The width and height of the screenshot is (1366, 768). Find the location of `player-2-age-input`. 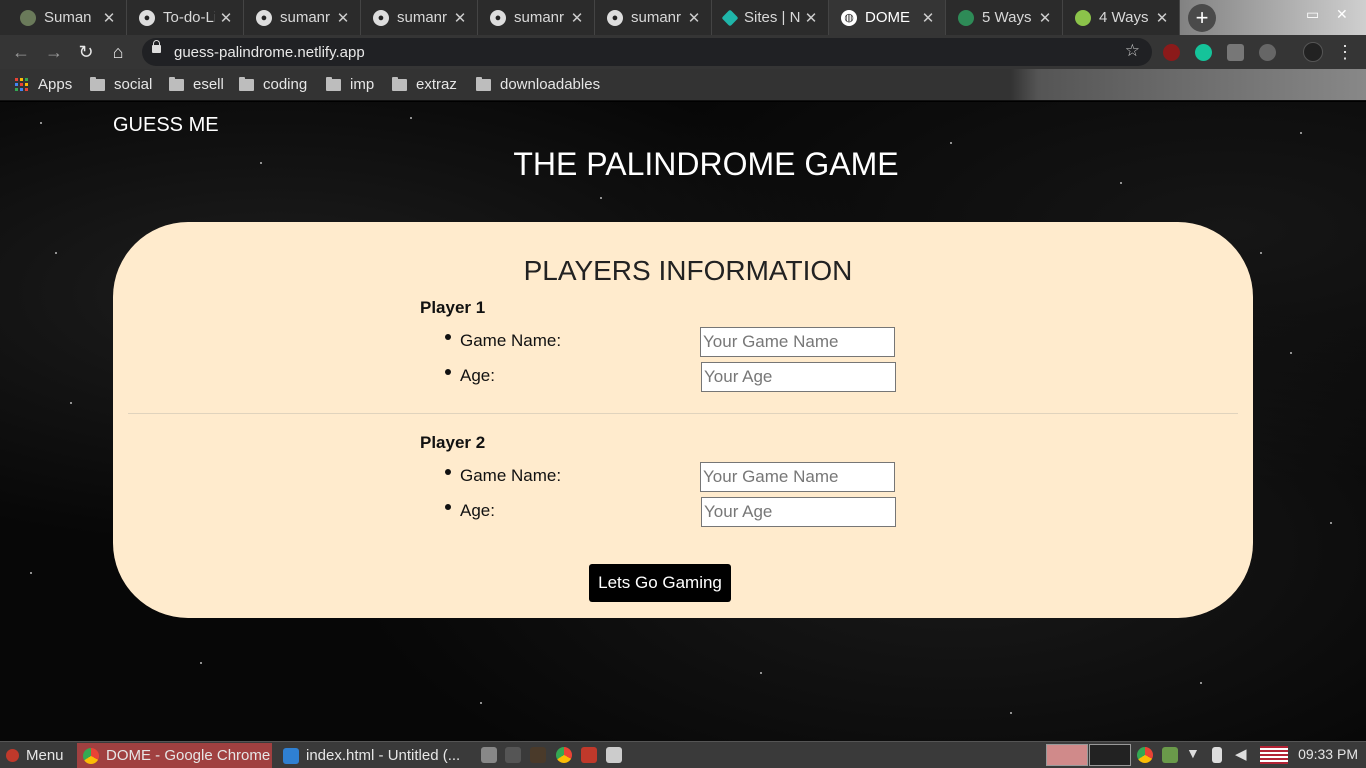

player-2-age-input is located at coordinates (798, 512).